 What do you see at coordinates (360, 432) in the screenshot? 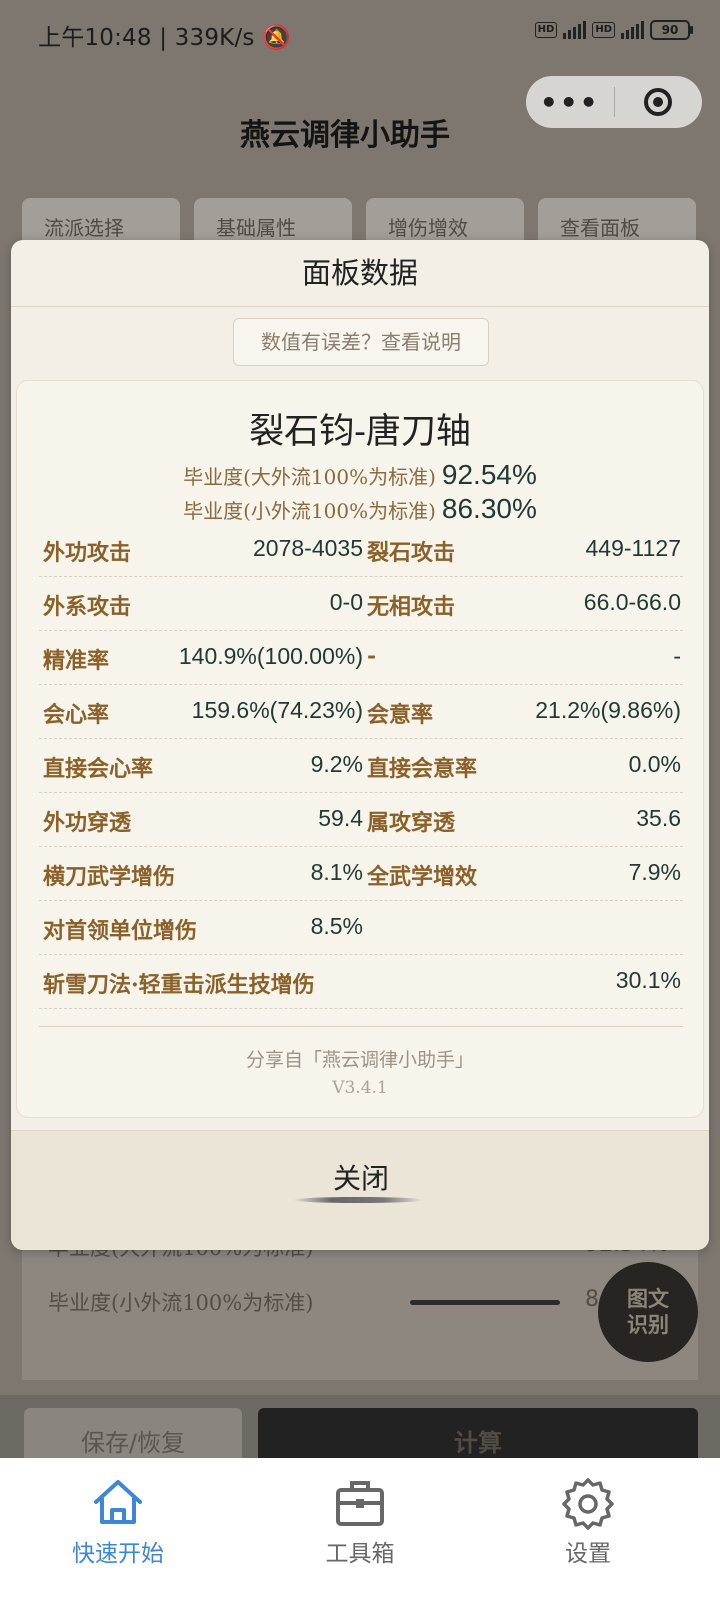
I see `weapon-name: 裂石钧-唐刀轴` at bounding box center [360, 432].